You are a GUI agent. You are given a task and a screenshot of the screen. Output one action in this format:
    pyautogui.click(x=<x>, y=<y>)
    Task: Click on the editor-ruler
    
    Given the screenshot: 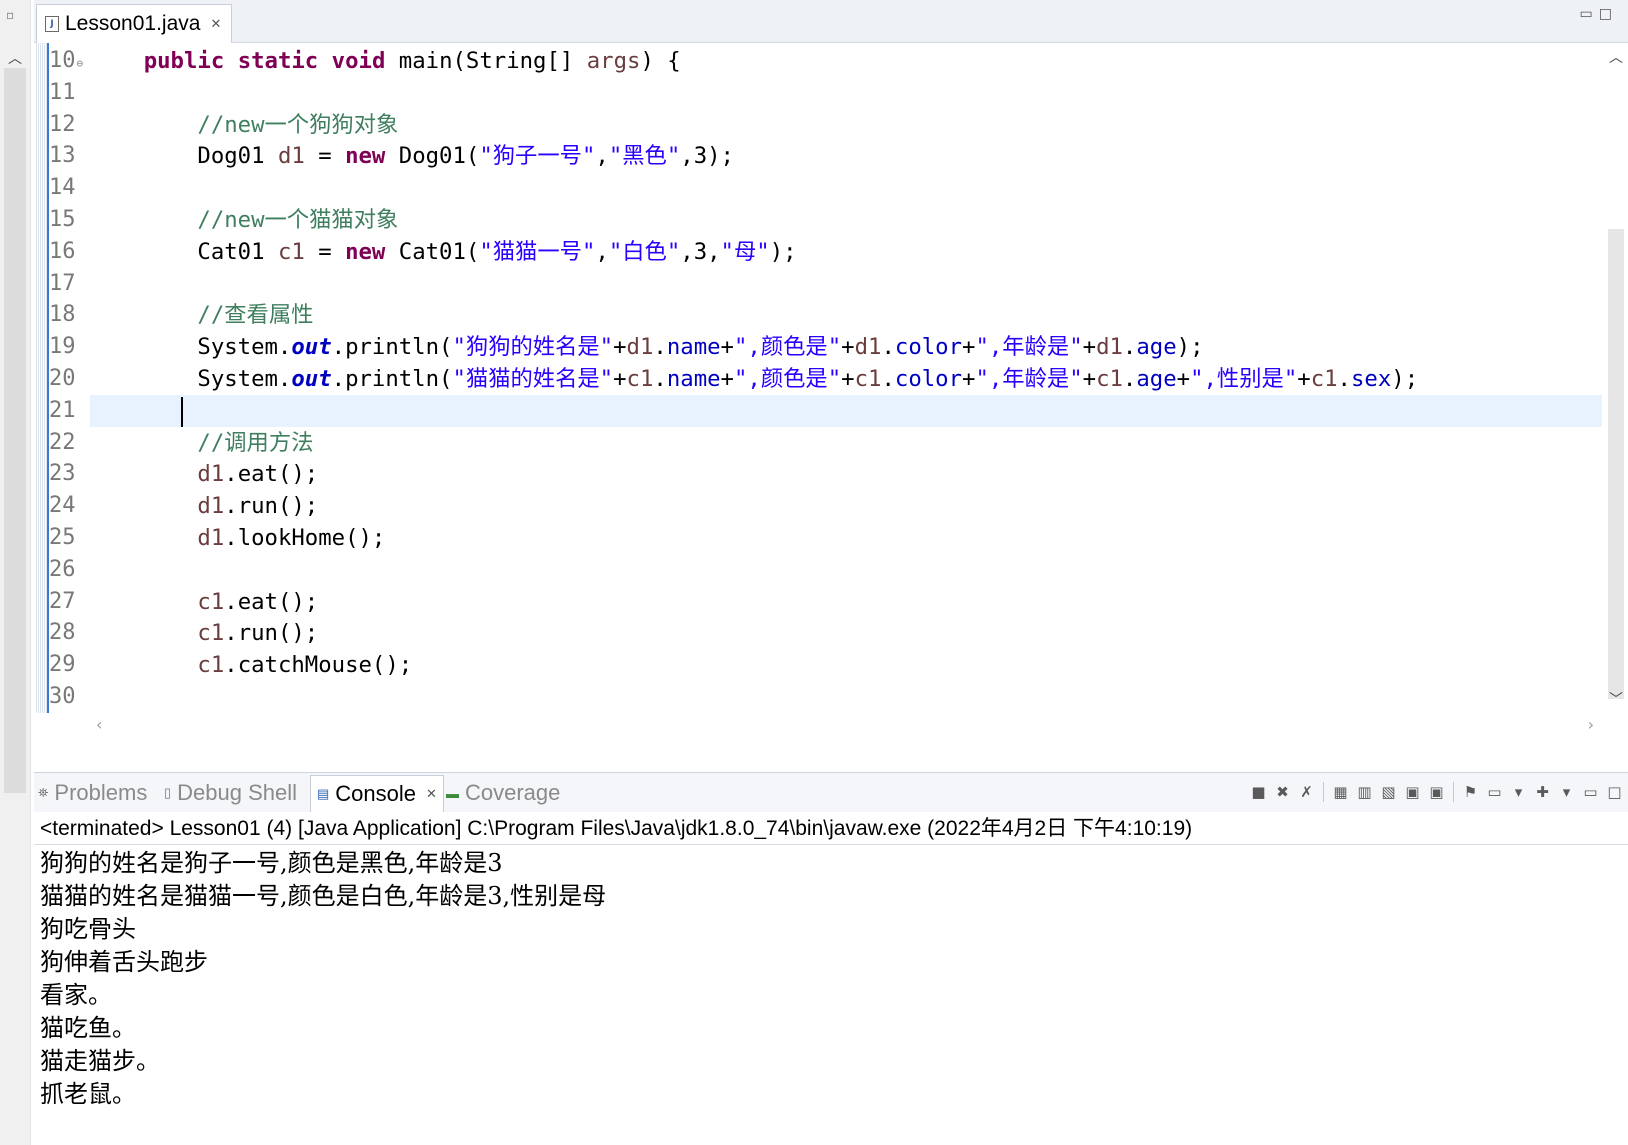 What is the action you would take?
    pyautogui.click(x=42, y=378)
    